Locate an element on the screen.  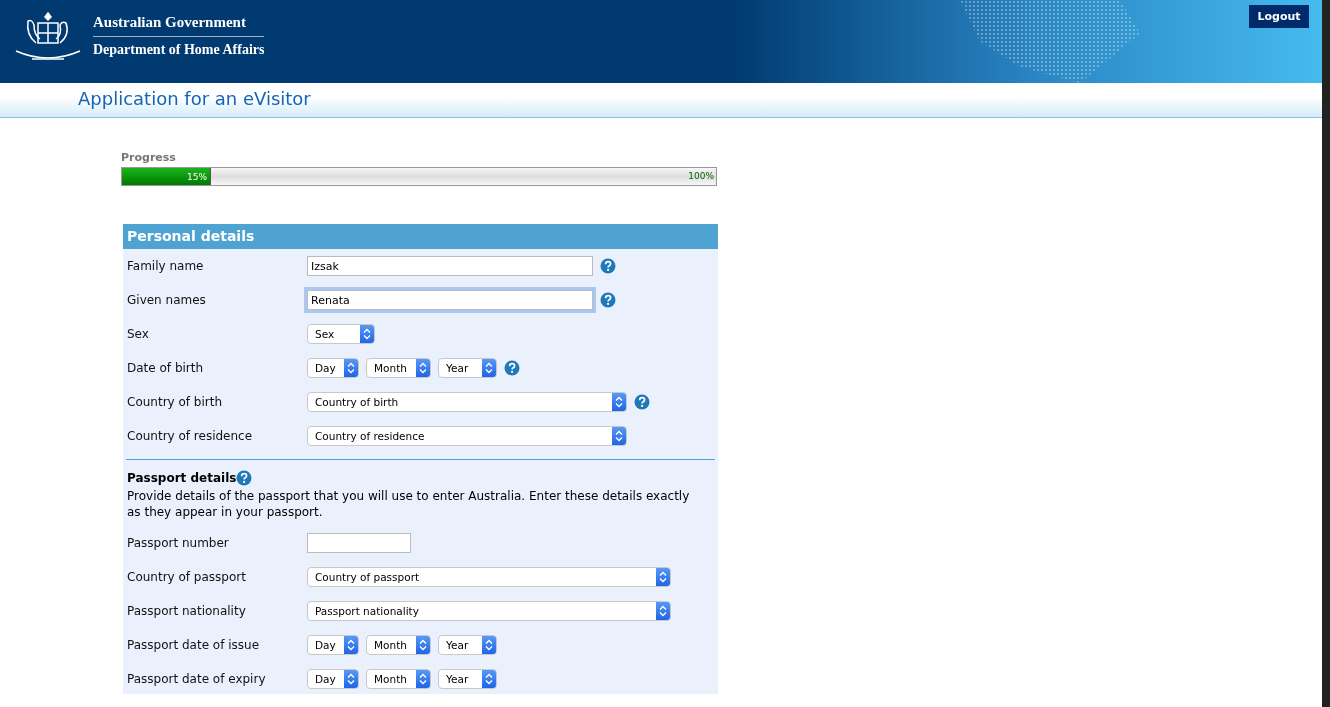
field-label: Country of birth is located at coordinates (175, 402).